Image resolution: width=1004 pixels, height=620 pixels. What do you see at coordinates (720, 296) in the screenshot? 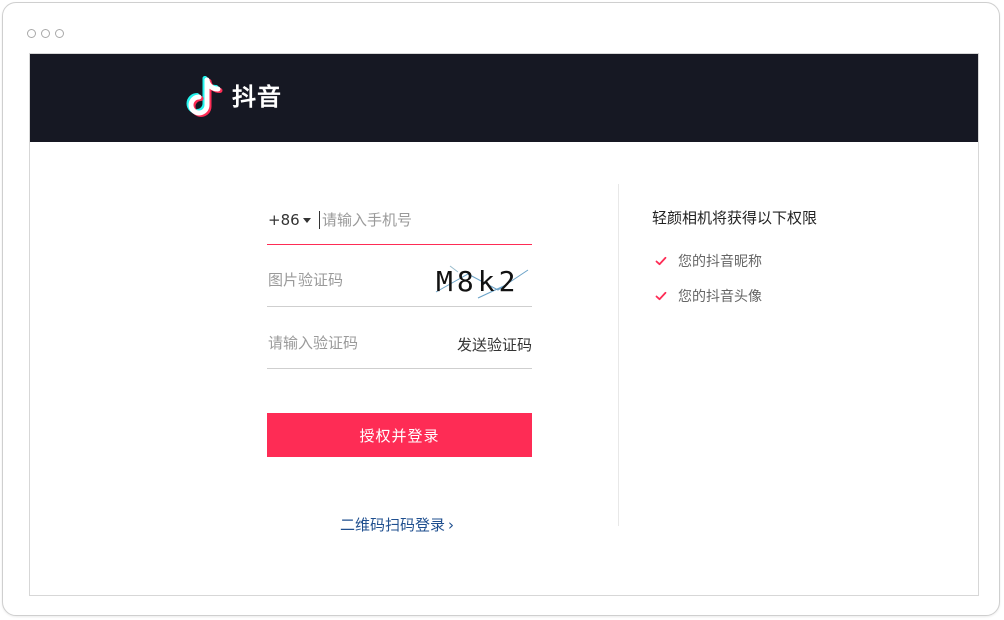
I see `permission-label: 您的抖音头像` at bounding box center [720, 296].